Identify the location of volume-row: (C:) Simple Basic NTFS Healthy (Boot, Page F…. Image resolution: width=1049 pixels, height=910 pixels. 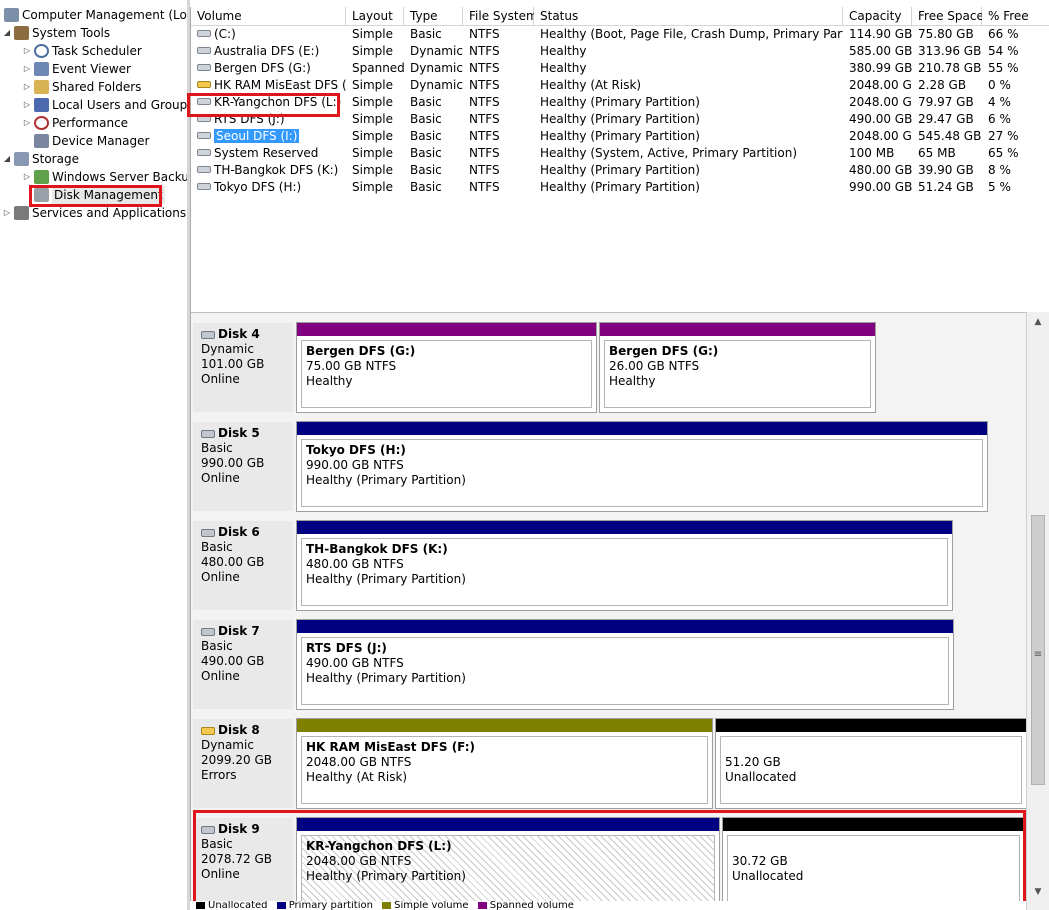
(620, 34).